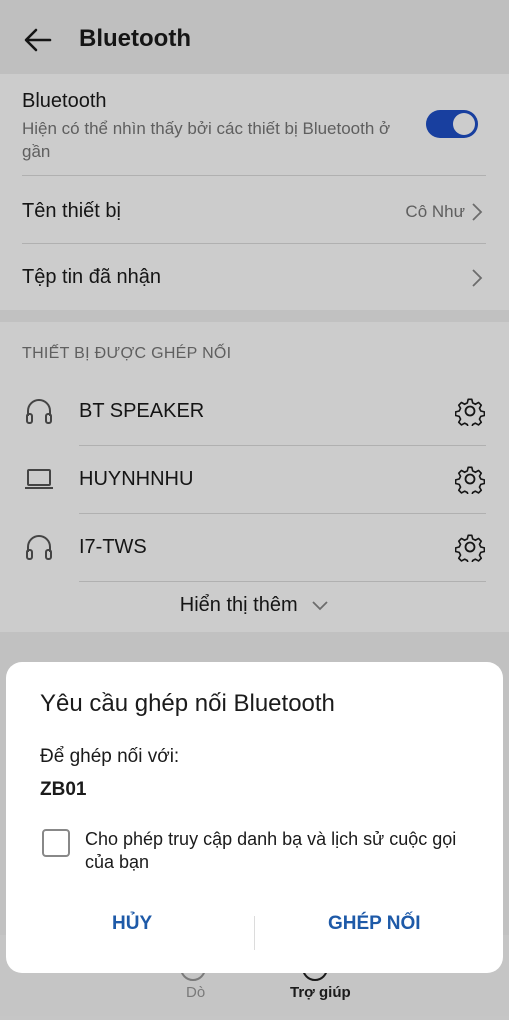 The width and height of the screenshot is (509, 1020). What do you see at coordinates (132, 924) in the screenshot?
I see `cancel-button: HỦY` at bounding box center [132, 924].